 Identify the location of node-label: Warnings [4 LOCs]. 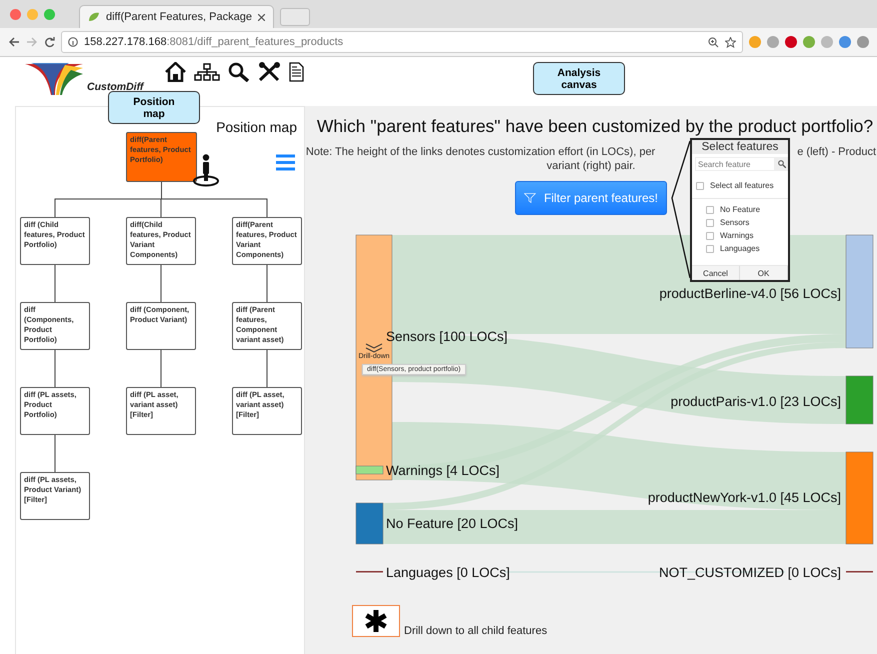
(443, 470).